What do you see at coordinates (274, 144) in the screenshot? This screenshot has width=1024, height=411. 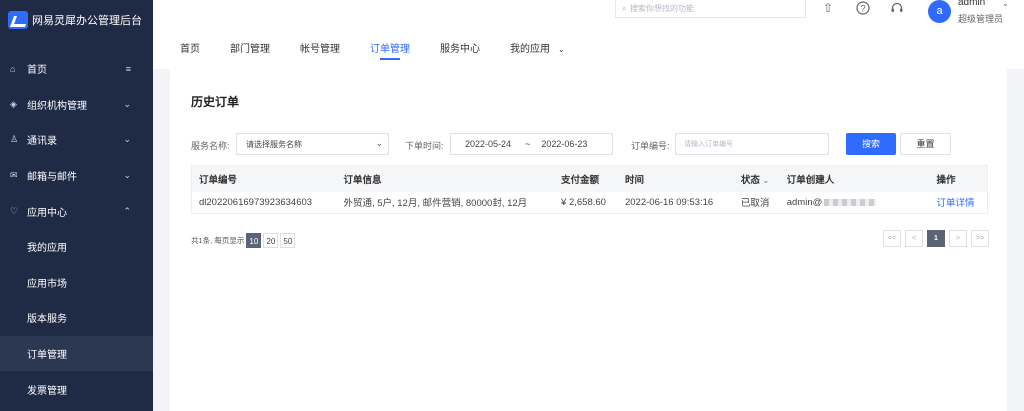 I see `service-name-placeholder: 请选择服务名称` at bounding box center [274, 144].